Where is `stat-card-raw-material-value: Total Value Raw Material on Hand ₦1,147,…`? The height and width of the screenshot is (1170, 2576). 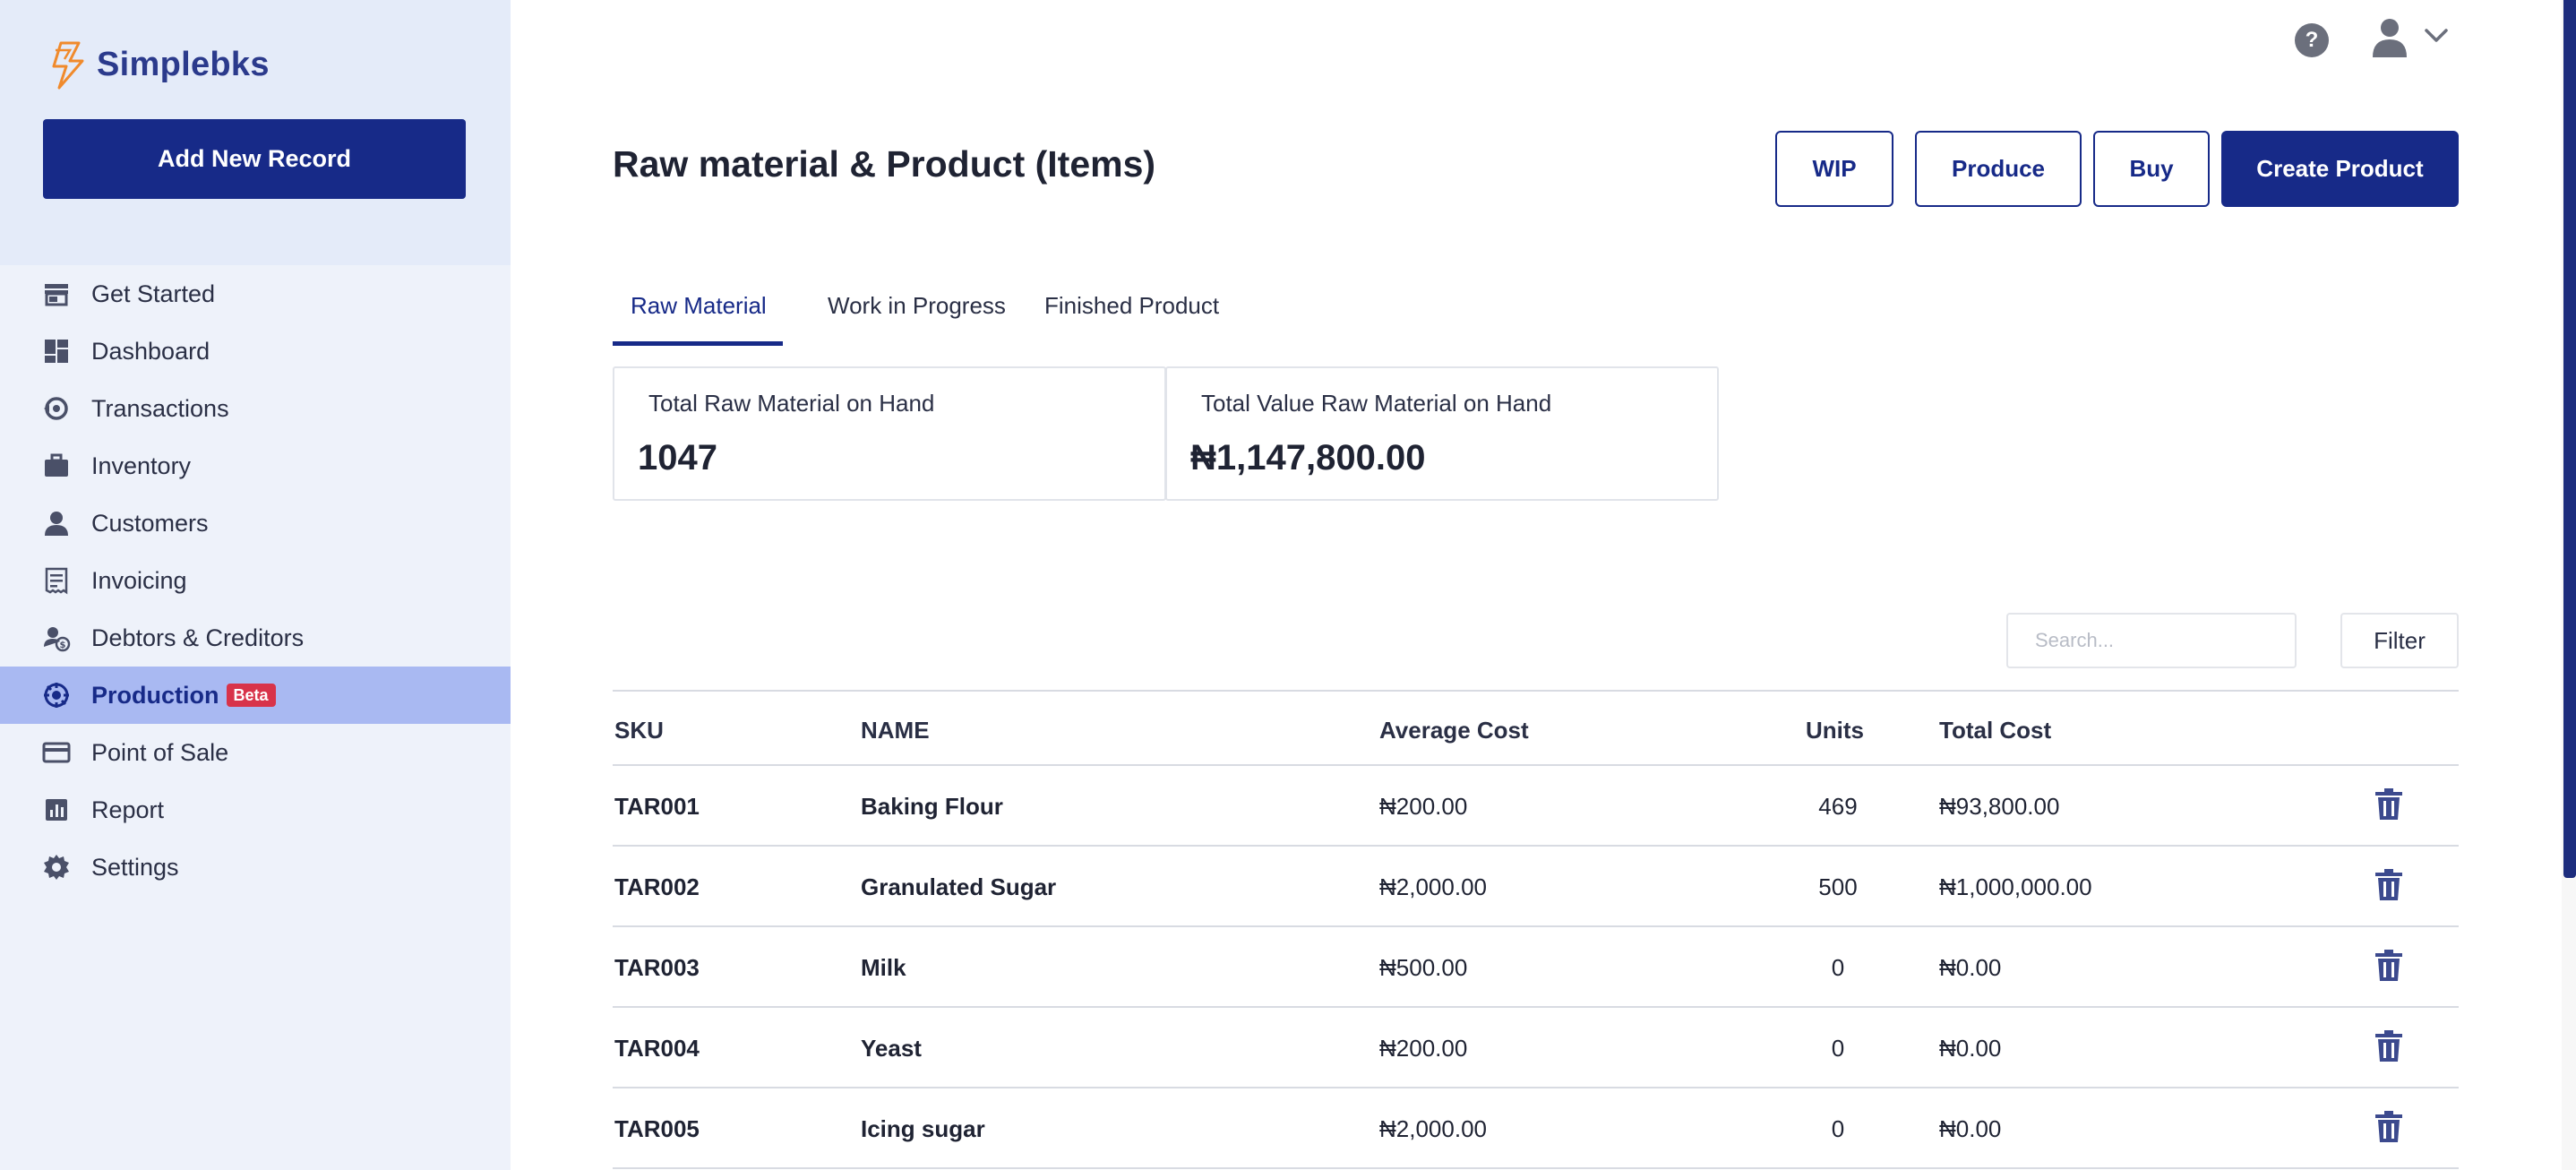 stat-card-raw-material-value: Total Value Raw Material on Hand ₦1,147,… is located at coordinates (1442, 433).